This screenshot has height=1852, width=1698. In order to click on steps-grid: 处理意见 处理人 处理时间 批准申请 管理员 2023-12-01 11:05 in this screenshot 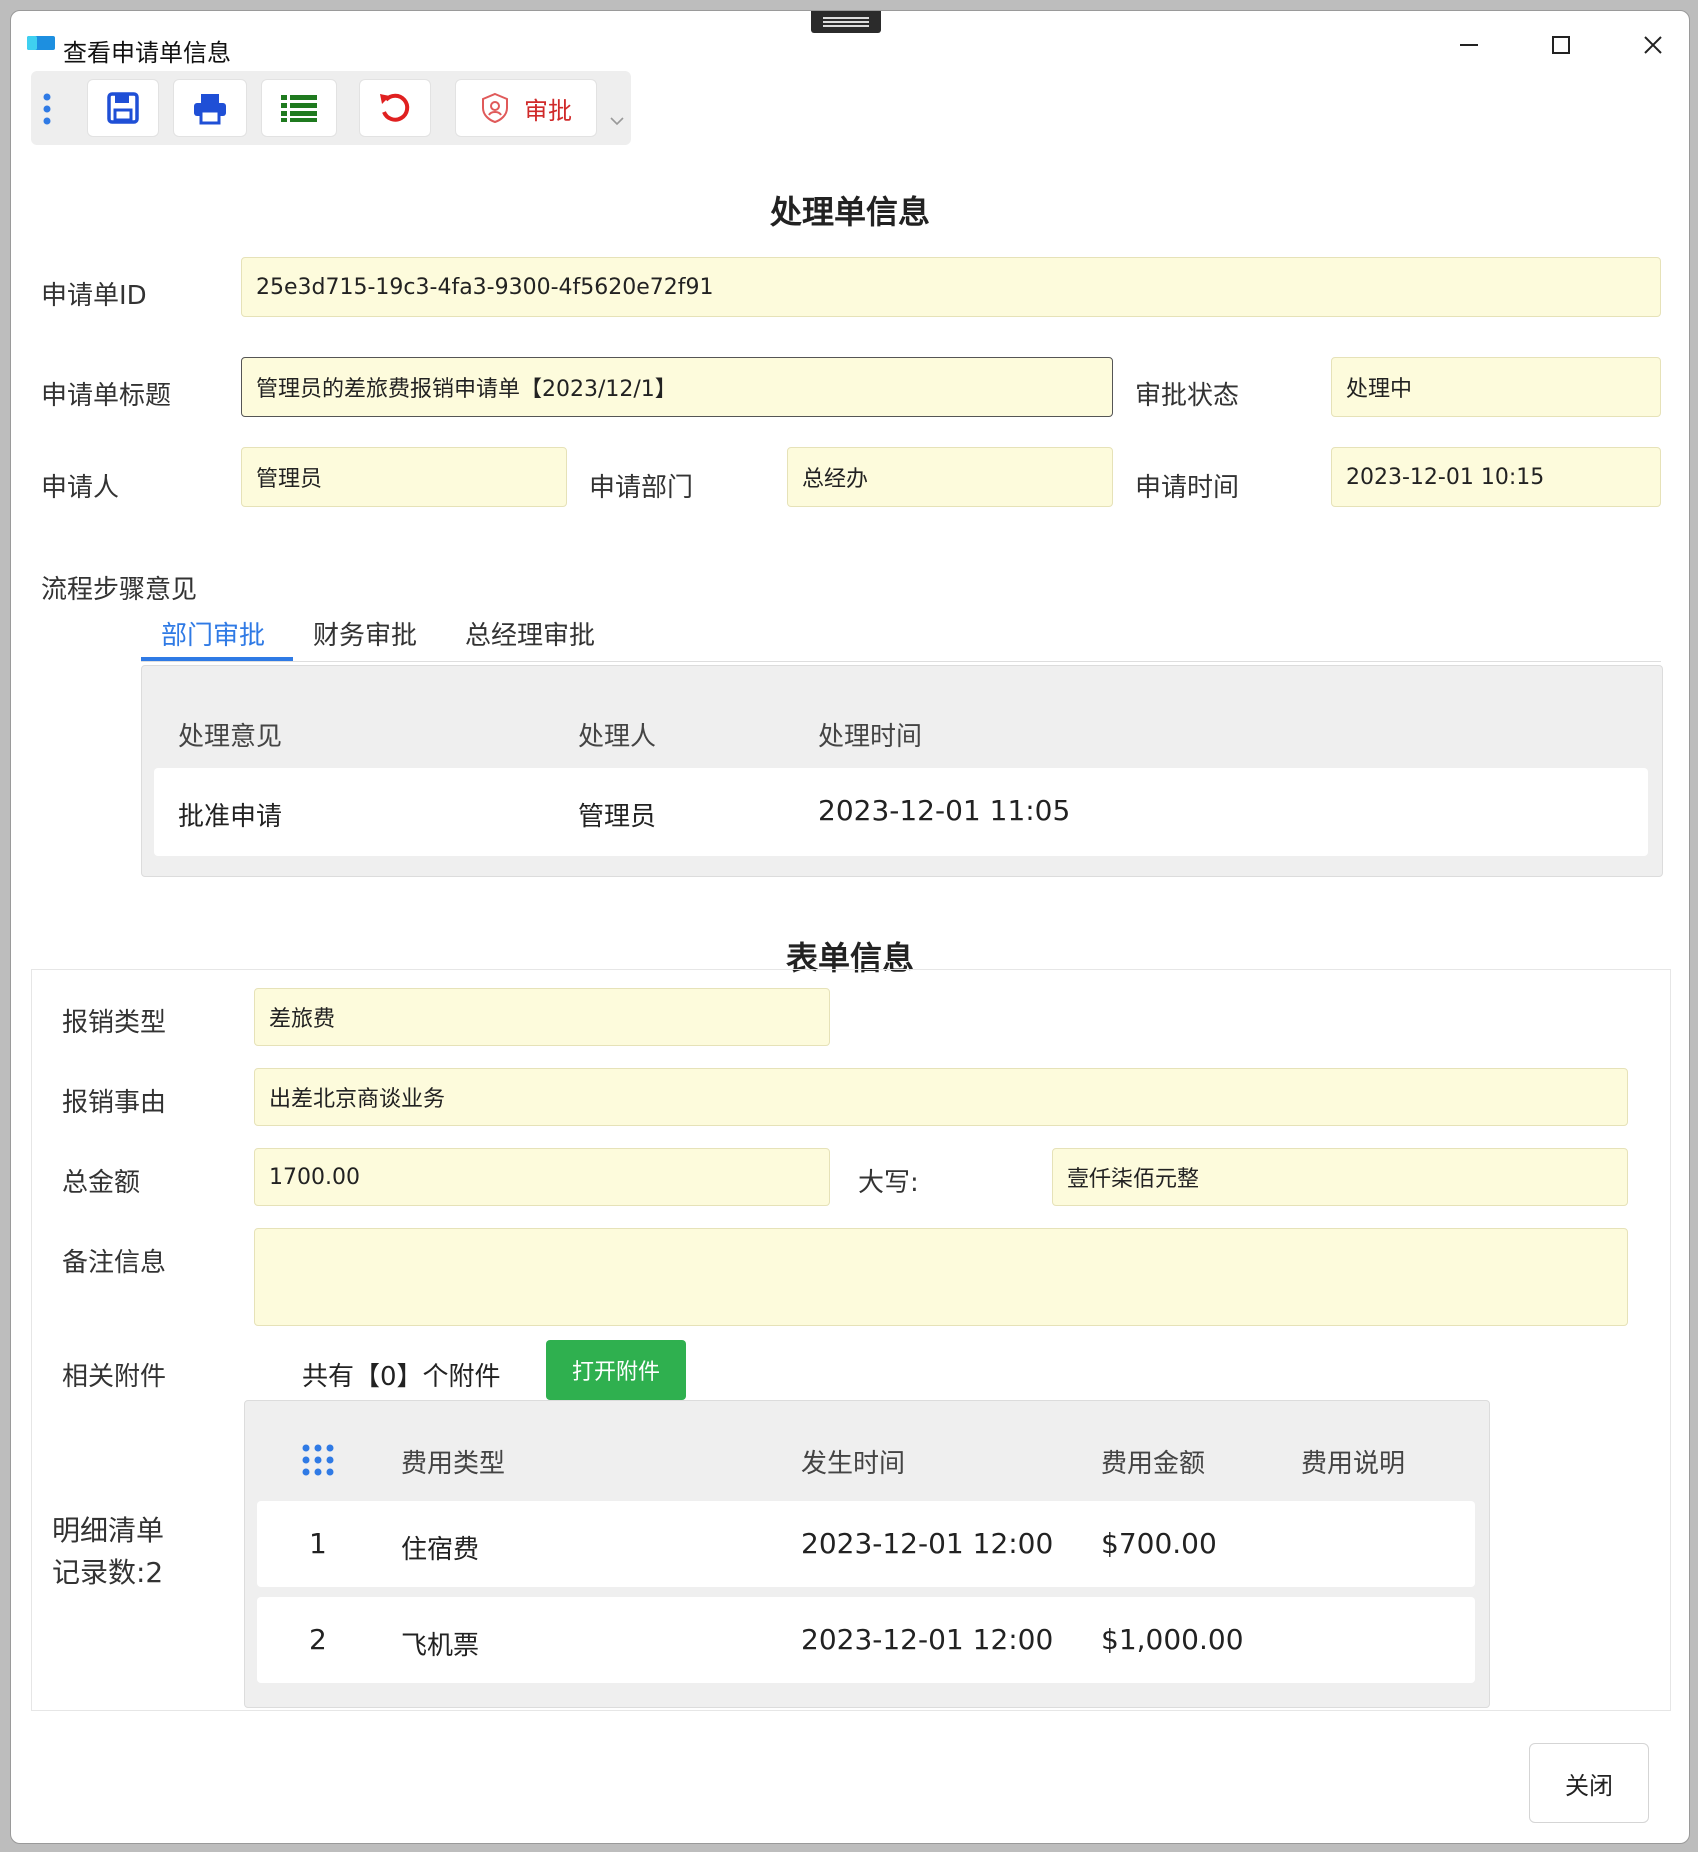, I will do `click(902, 771)`.